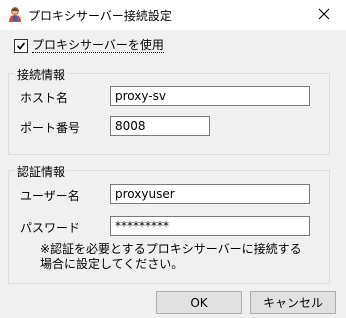 The width and height of the screenshot is (346, 318). Describe the element at coordinates (293, 302) in the screenshot. I see `cancel-button: キャンセル` at that location.